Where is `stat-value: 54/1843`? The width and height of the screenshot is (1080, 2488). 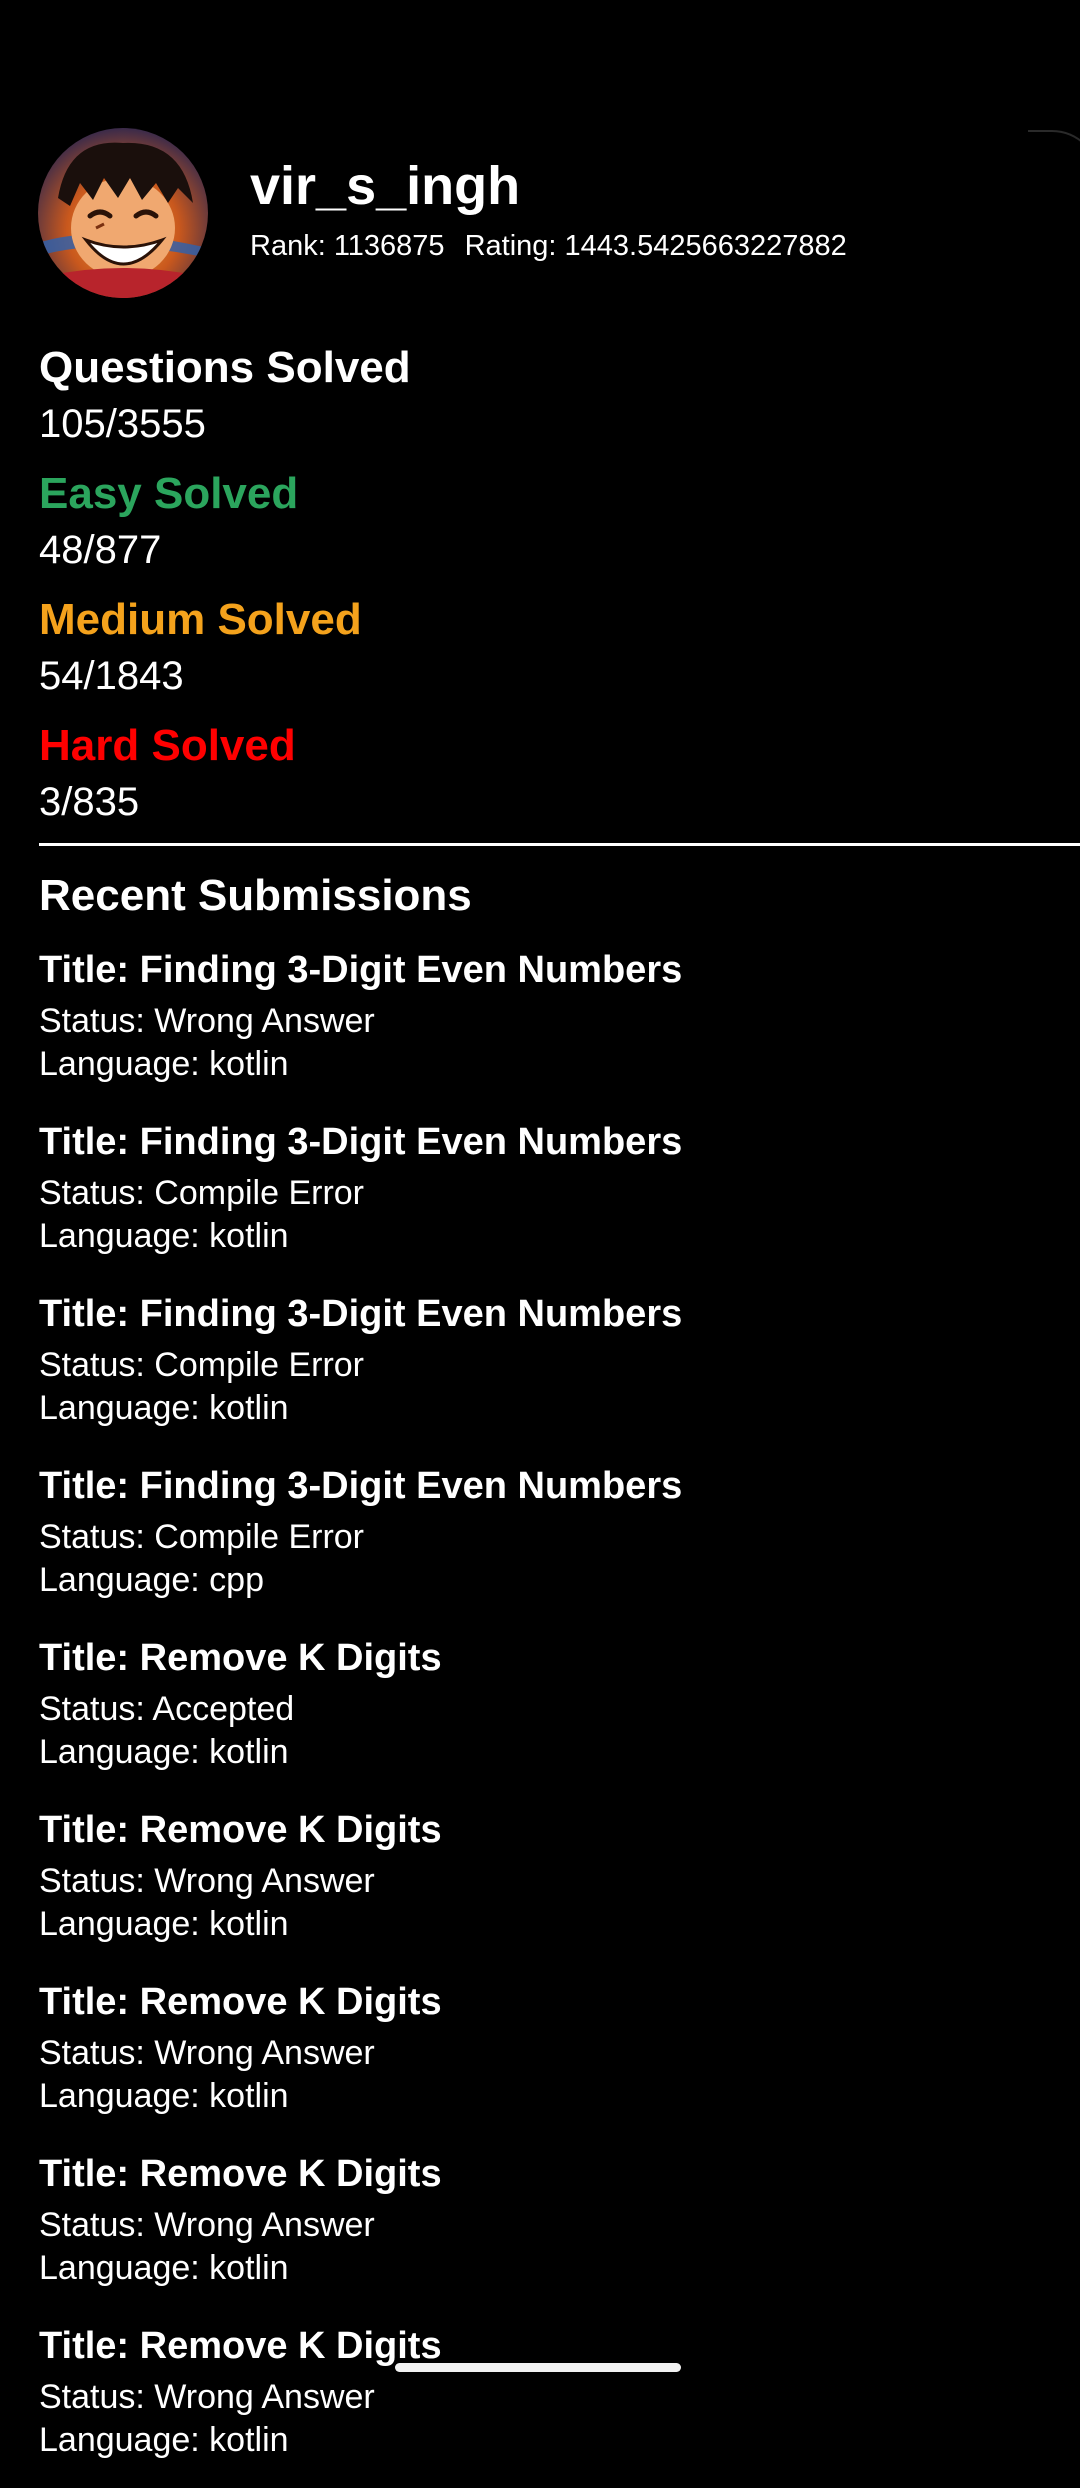 stat-value: 54/1843 is located at coordinates (111, 676).